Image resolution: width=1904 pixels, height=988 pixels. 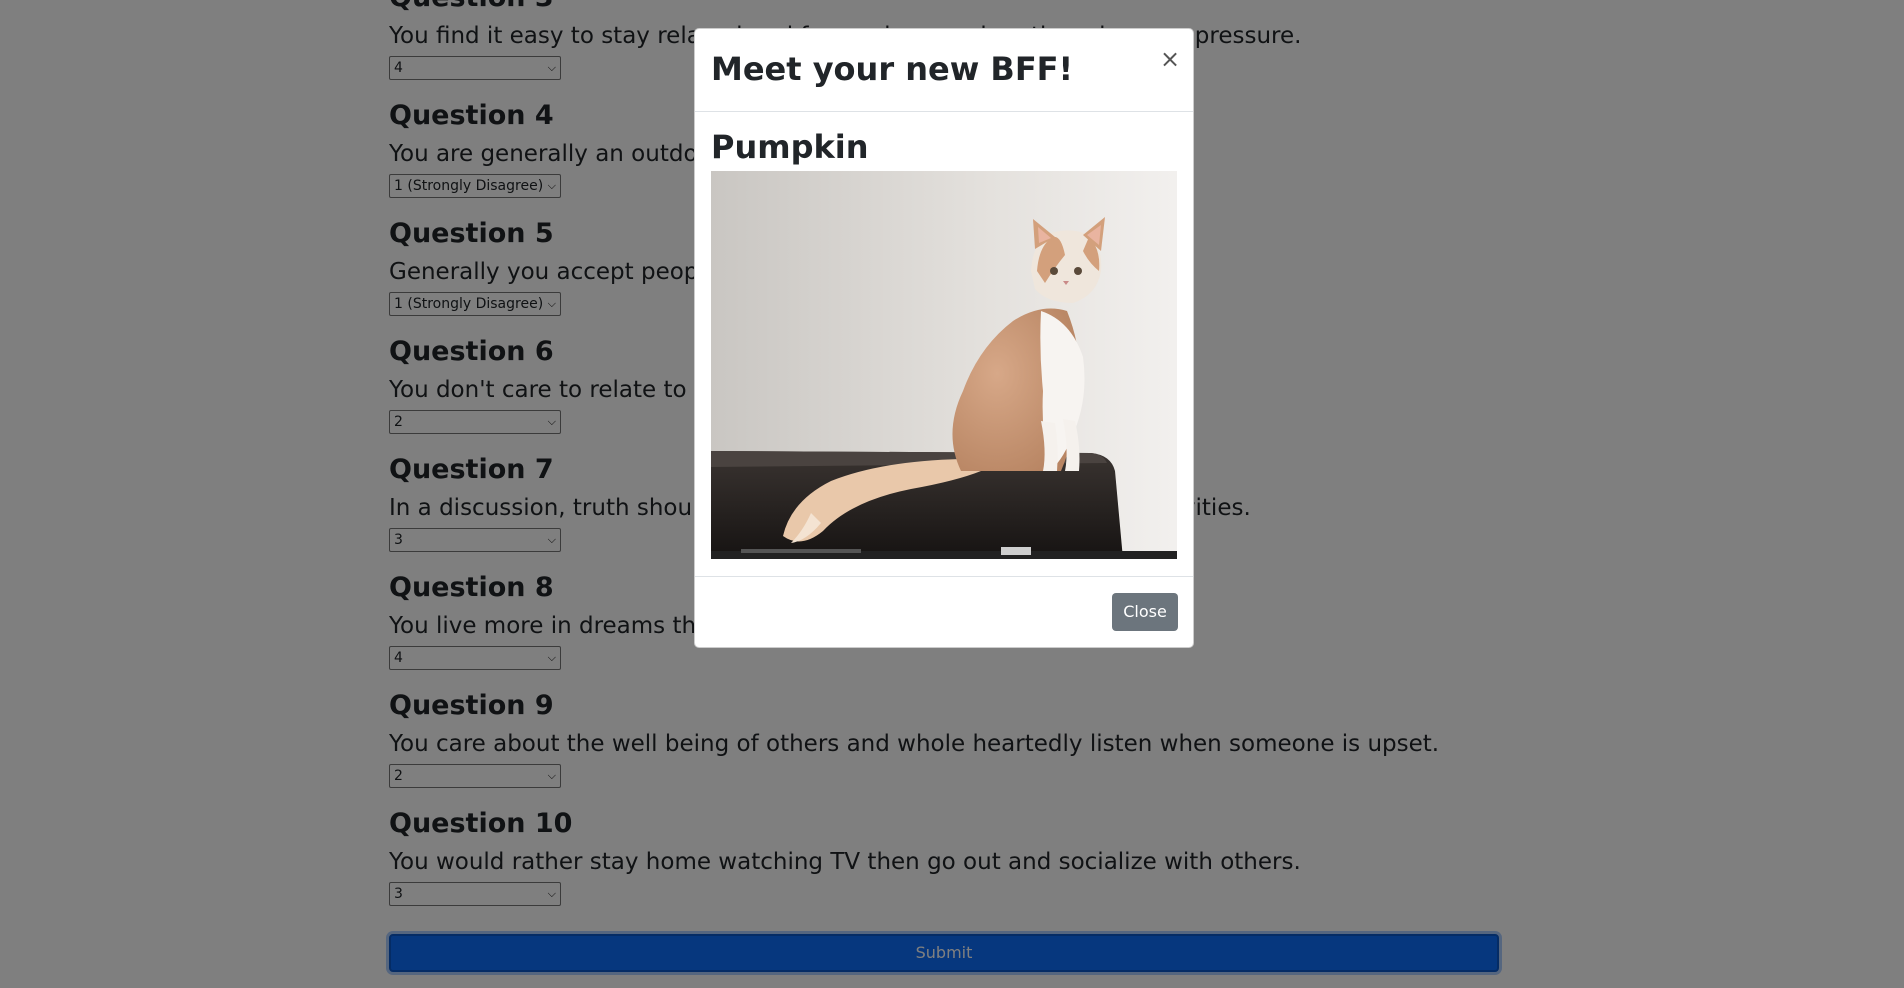 What do you see at coordinates (892, 69) in the screenshot?
I see `modal-title: Meet your new BFF!` at bounding box center [892, 69].